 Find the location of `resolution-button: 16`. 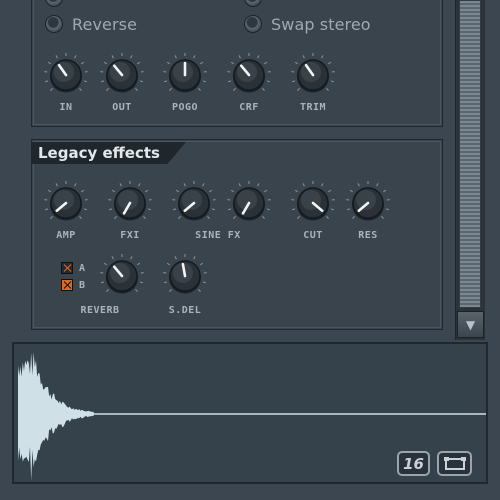

resolution-button: 16 is located at coordinates (413, 463).